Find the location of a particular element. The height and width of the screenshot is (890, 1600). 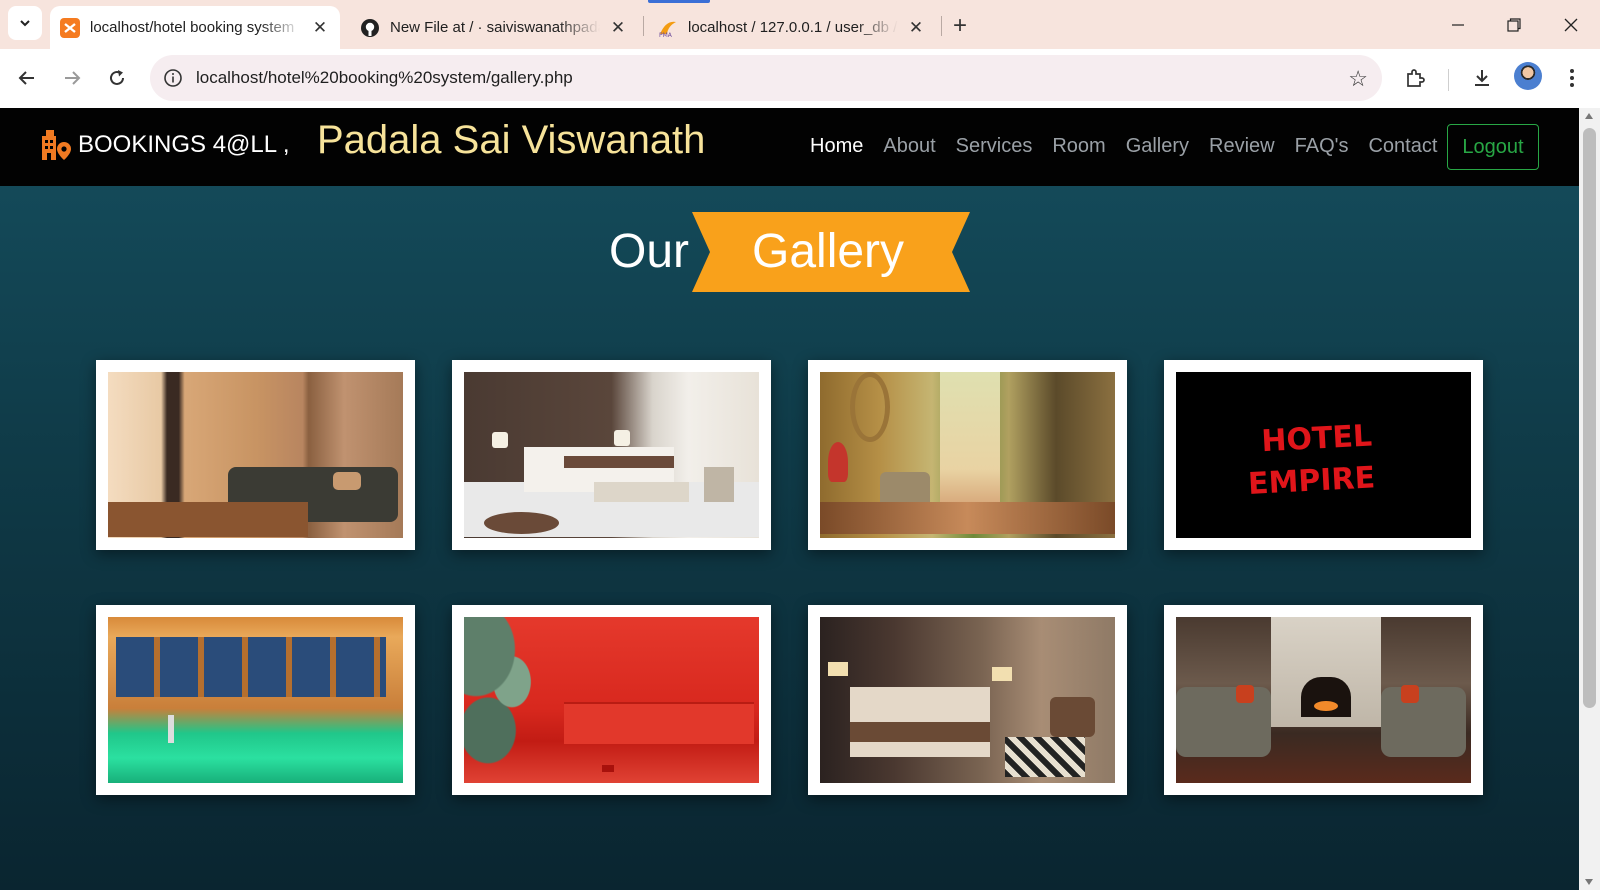

nav-about: About is located at coordinates (909, 146).